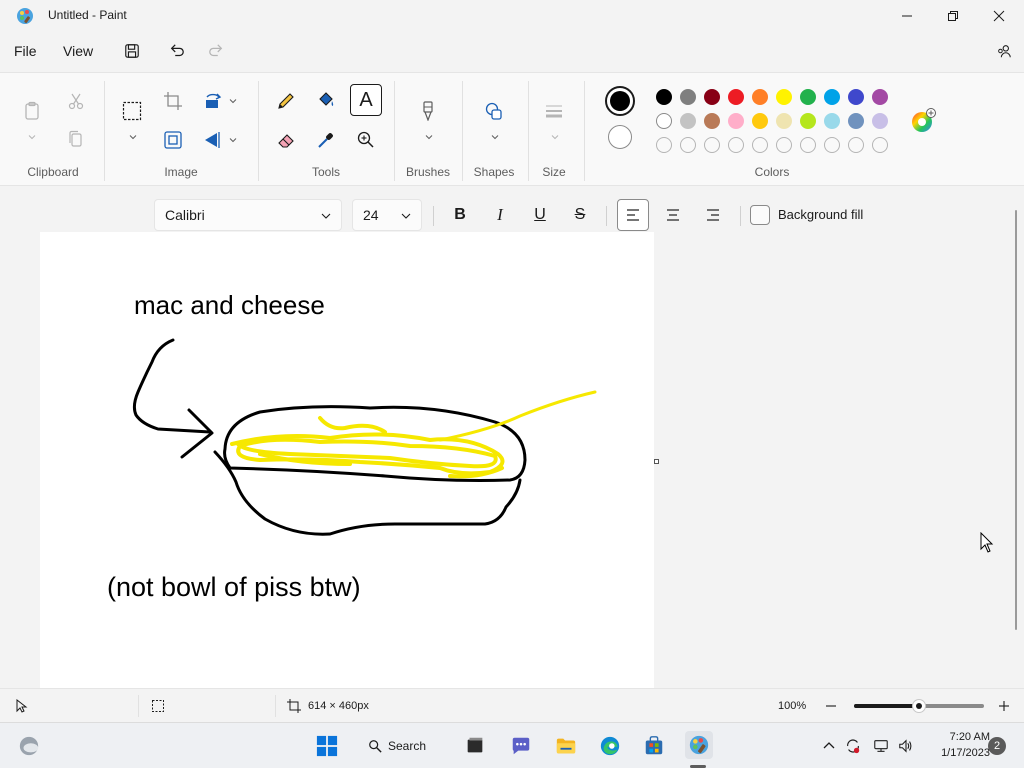  I want to click on primary-color-button, so click(620, 101).